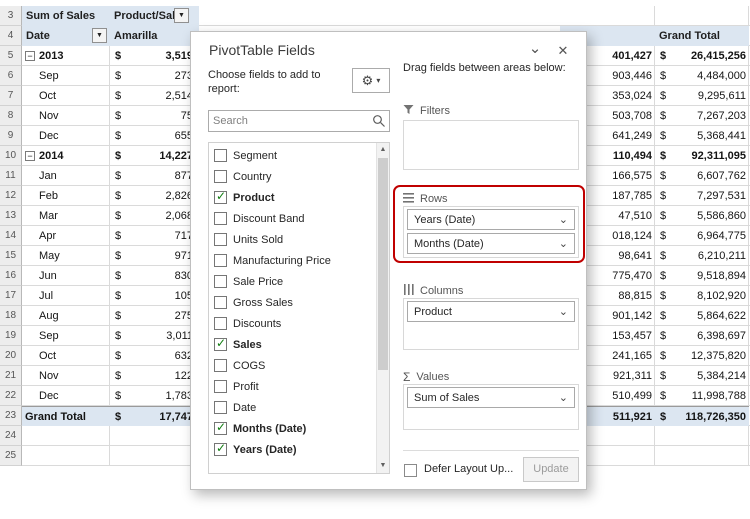 This screenshot has height=519, width=750. Describe the element at coordinates (702, 116) in the screenshot. I see `grand-total-value-cell: $ 7,267,203` at that location.